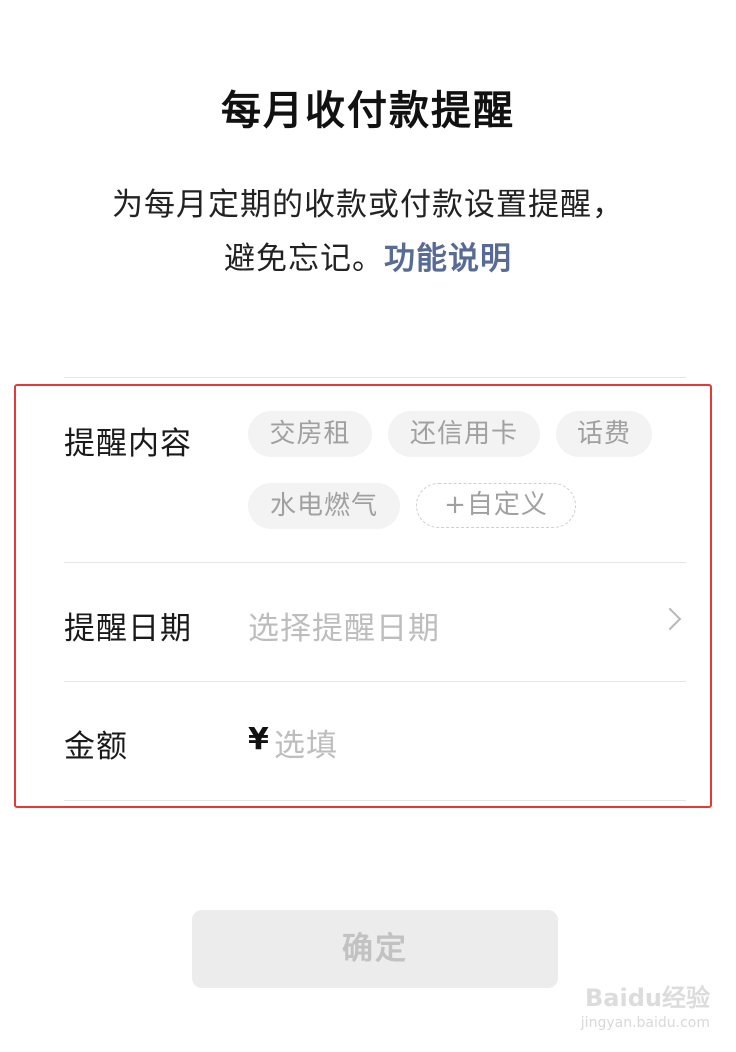 This screenshot has width=736, height=1052. I want to click on description-line-1: 为每月定期的收款或付款设置提醒，, so click(368, 205).